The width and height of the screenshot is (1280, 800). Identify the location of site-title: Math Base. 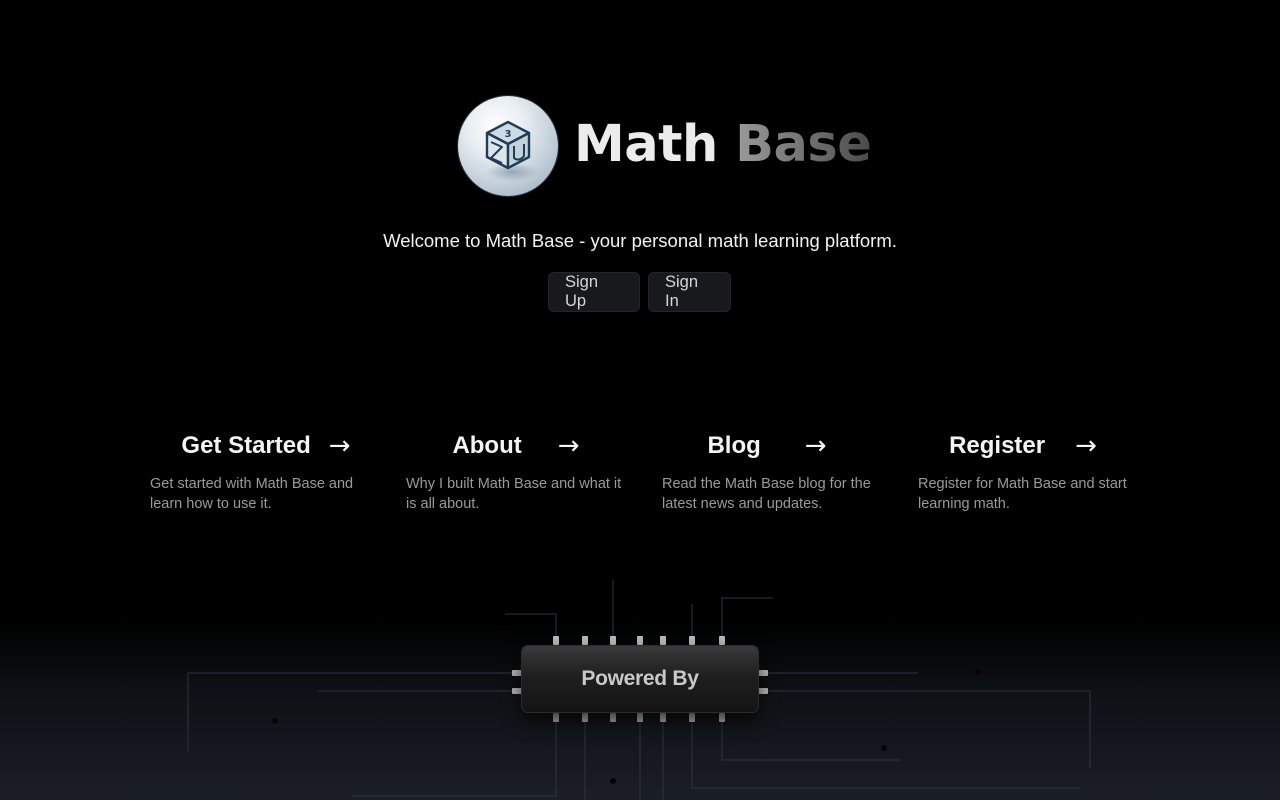
(723, 145).